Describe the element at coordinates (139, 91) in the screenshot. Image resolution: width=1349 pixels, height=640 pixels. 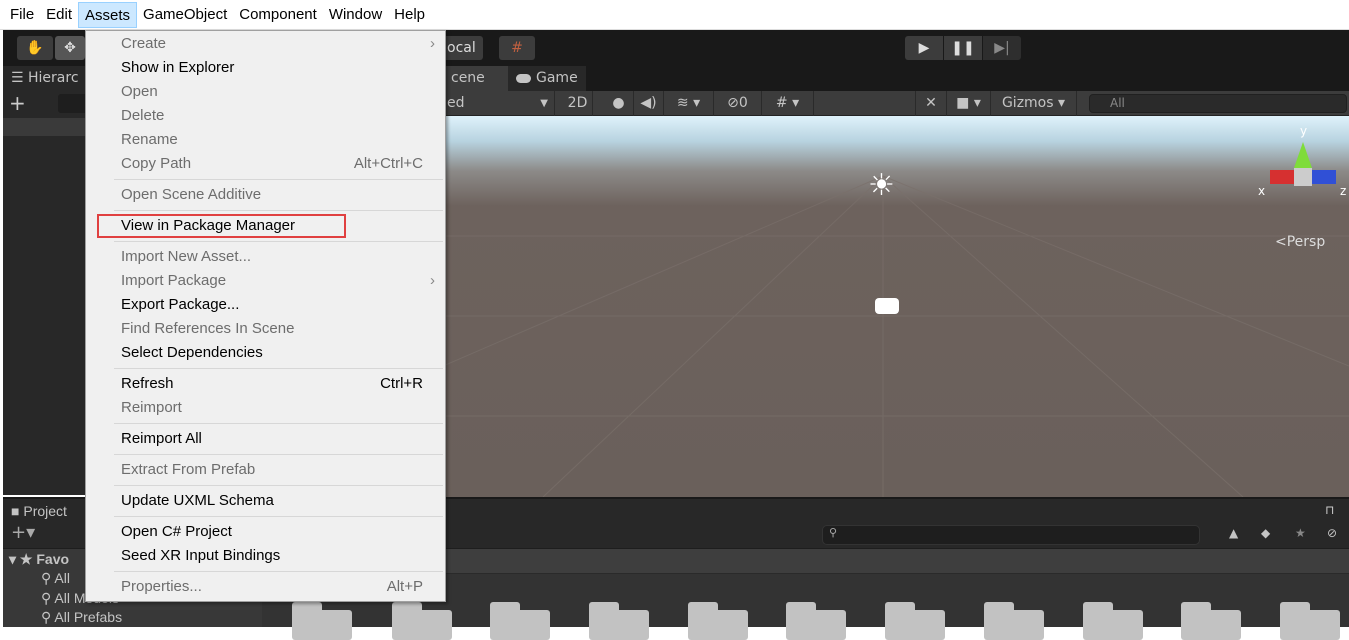
I see `menu-item-label: Open` at that location.